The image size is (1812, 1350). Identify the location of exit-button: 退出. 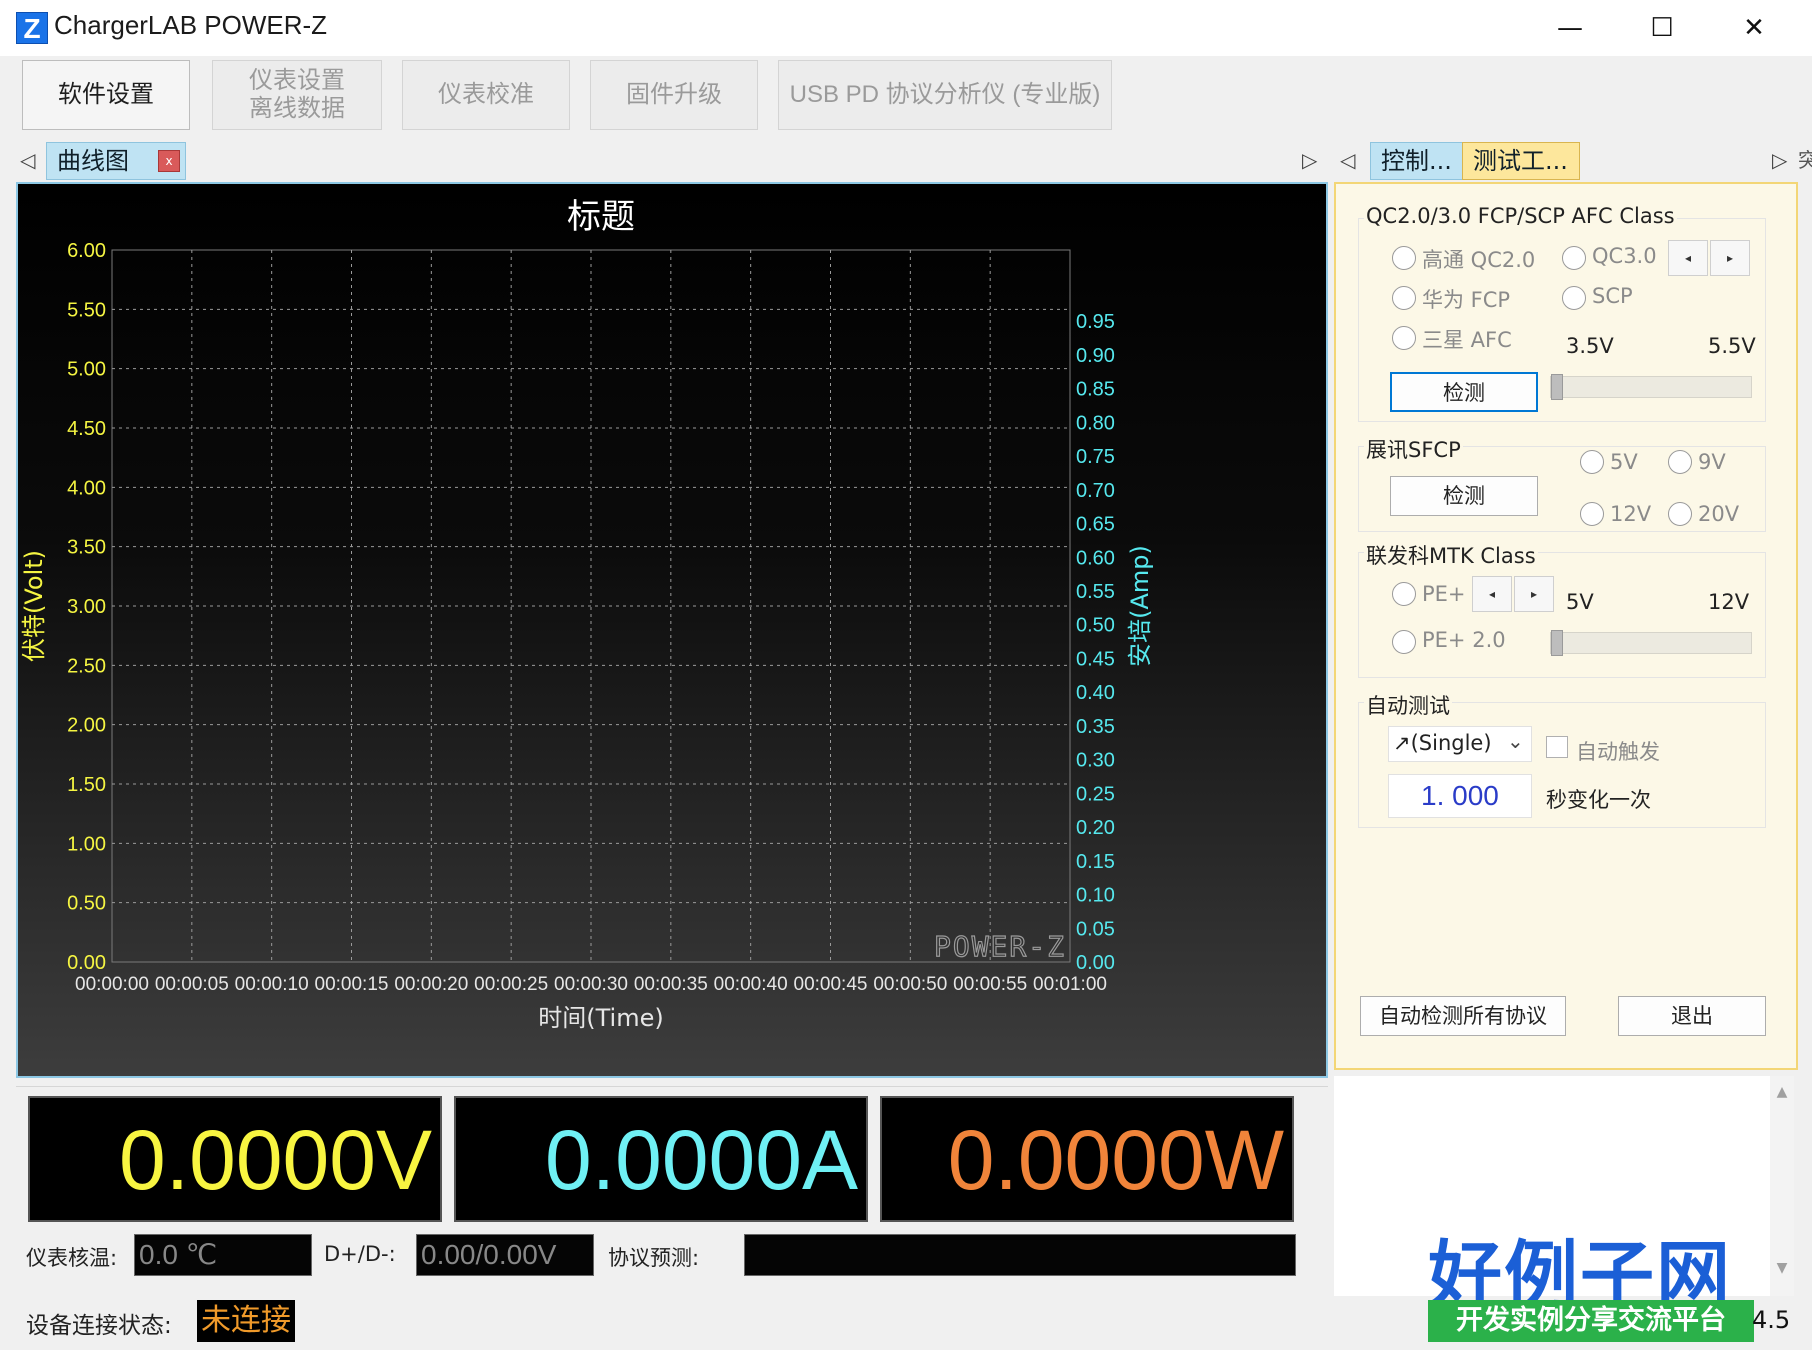
(1692, 1016).